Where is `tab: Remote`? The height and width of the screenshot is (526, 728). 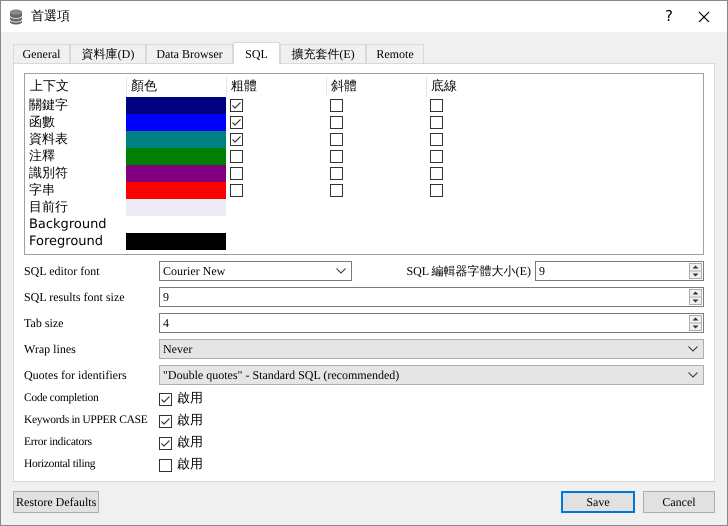 tab: Remote is located at coordinates (395, 53).